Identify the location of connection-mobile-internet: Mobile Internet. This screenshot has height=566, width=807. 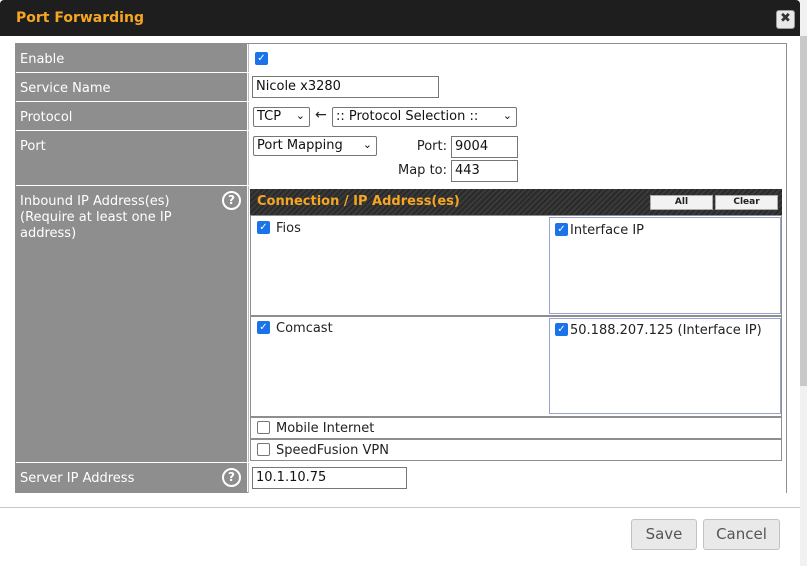
(516, 428).